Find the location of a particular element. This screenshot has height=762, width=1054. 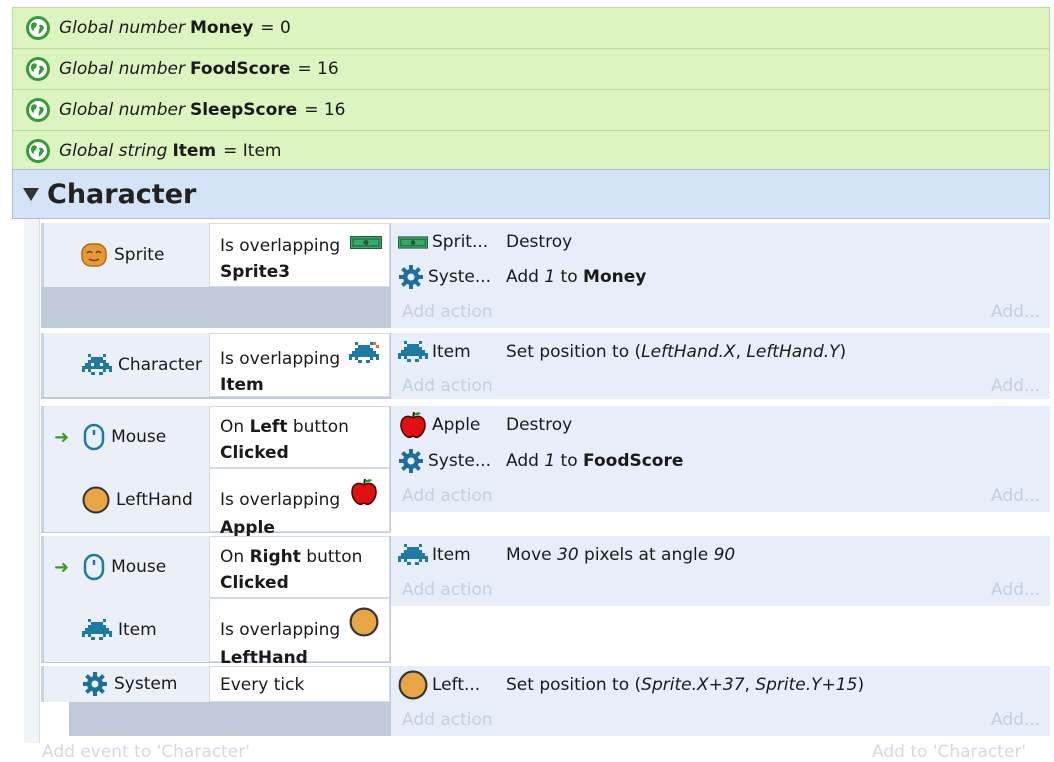

condition-object: Item is located at coordinates (242, 385).